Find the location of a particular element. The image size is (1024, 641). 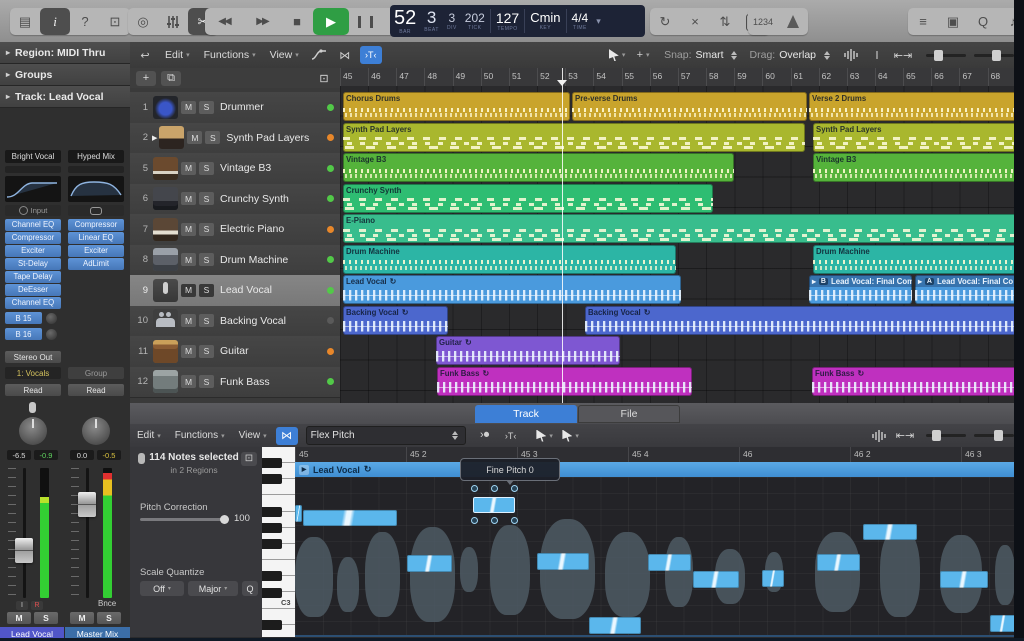

functions-menu: Functions ▾ is located at coordinates (230, 55).